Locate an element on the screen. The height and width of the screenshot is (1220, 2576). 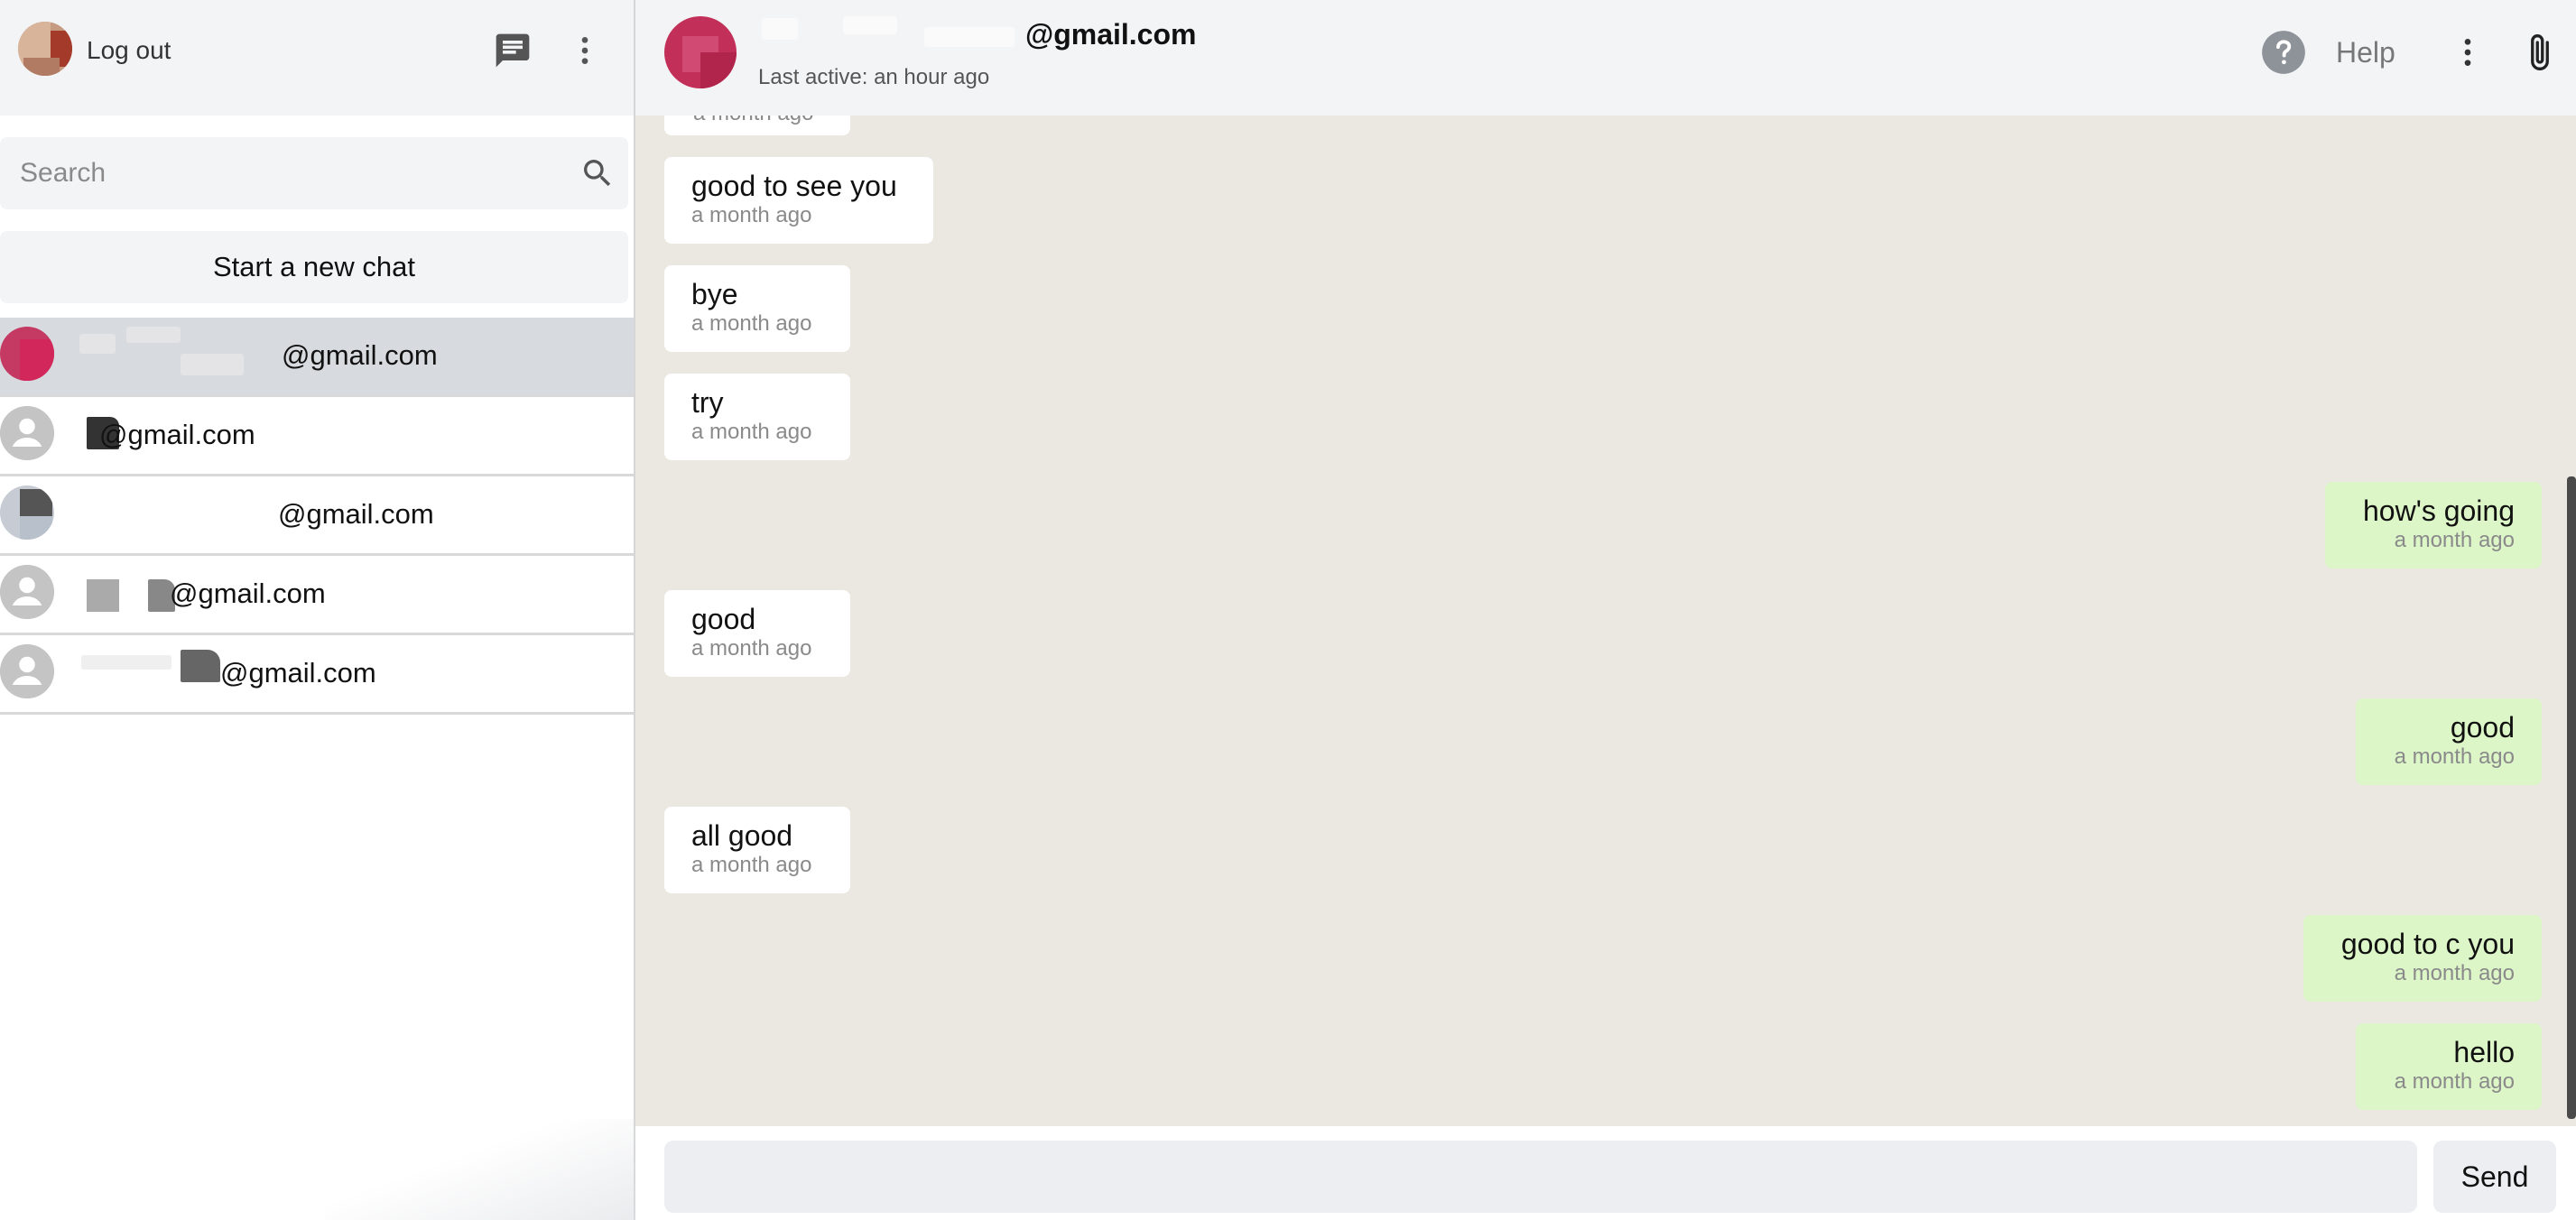
message-bubble: all good a month ago is located at coordinates (757, 850).